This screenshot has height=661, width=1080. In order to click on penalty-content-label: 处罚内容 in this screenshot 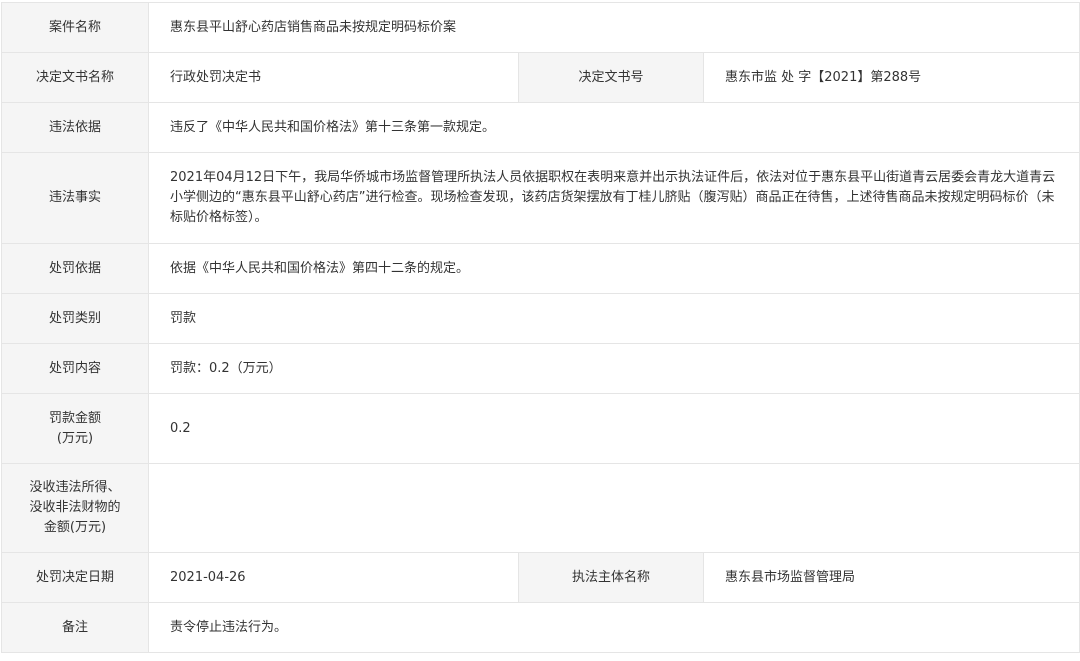, I will do `click(75, 368)`.